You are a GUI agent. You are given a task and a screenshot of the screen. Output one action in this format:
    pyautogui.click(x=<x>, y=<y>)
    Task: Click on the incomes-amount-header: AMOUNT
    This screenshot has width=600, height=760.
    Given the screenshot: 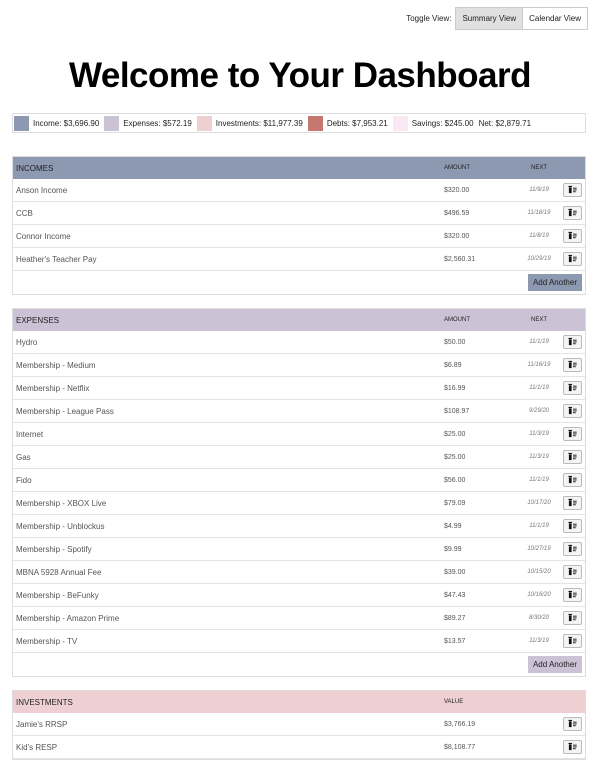 What is the action you would take?
    pyautogui.click(x=457, y=168)
    